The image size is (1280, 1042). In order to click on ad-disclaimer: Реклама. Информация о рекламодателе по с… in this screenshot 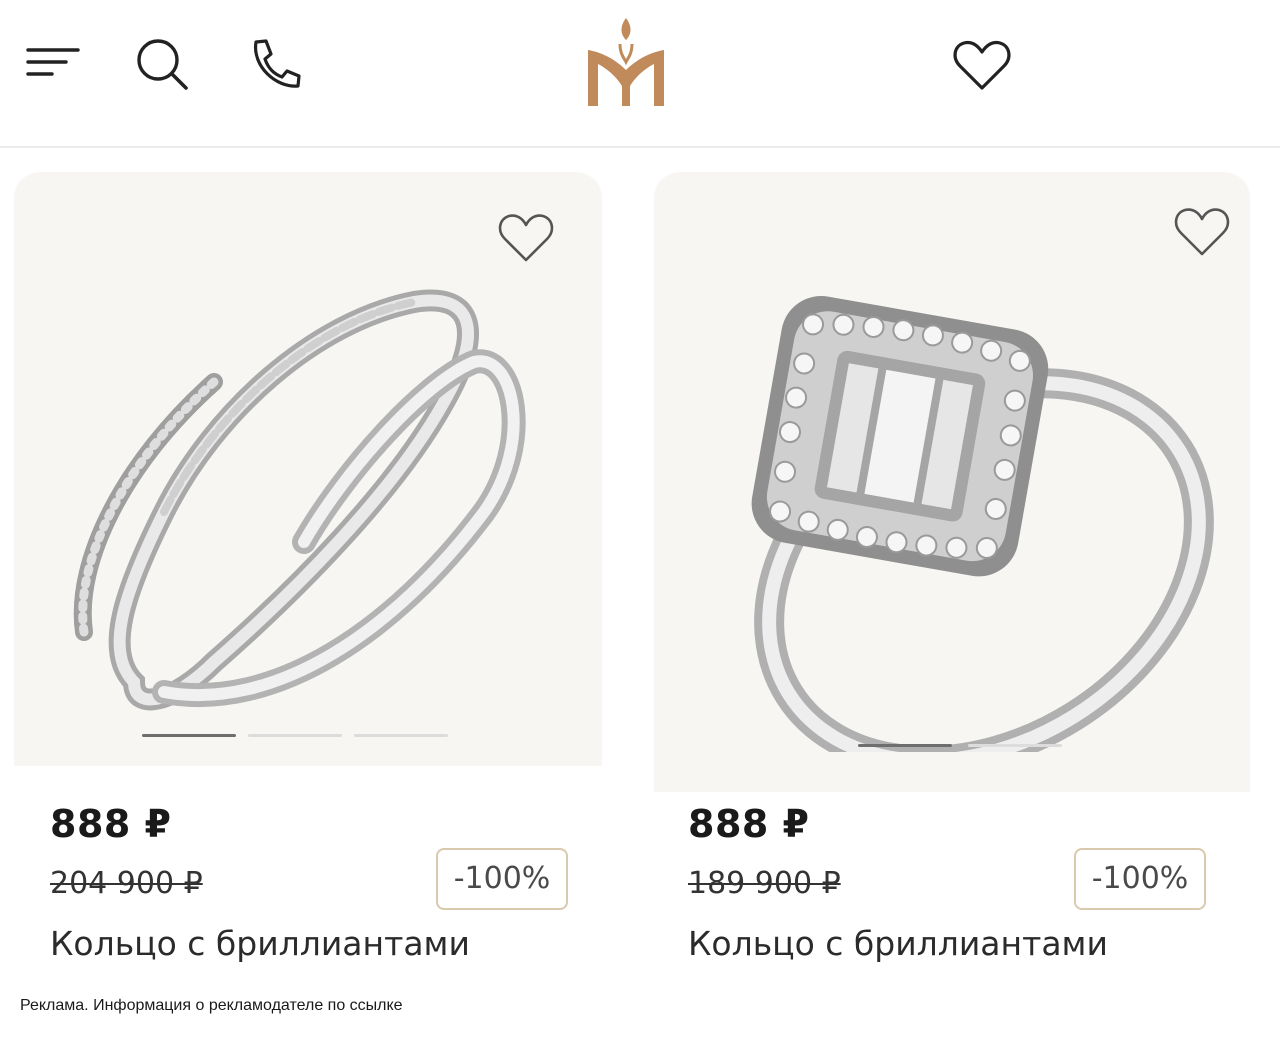, I will do `click(207, 1006)`.